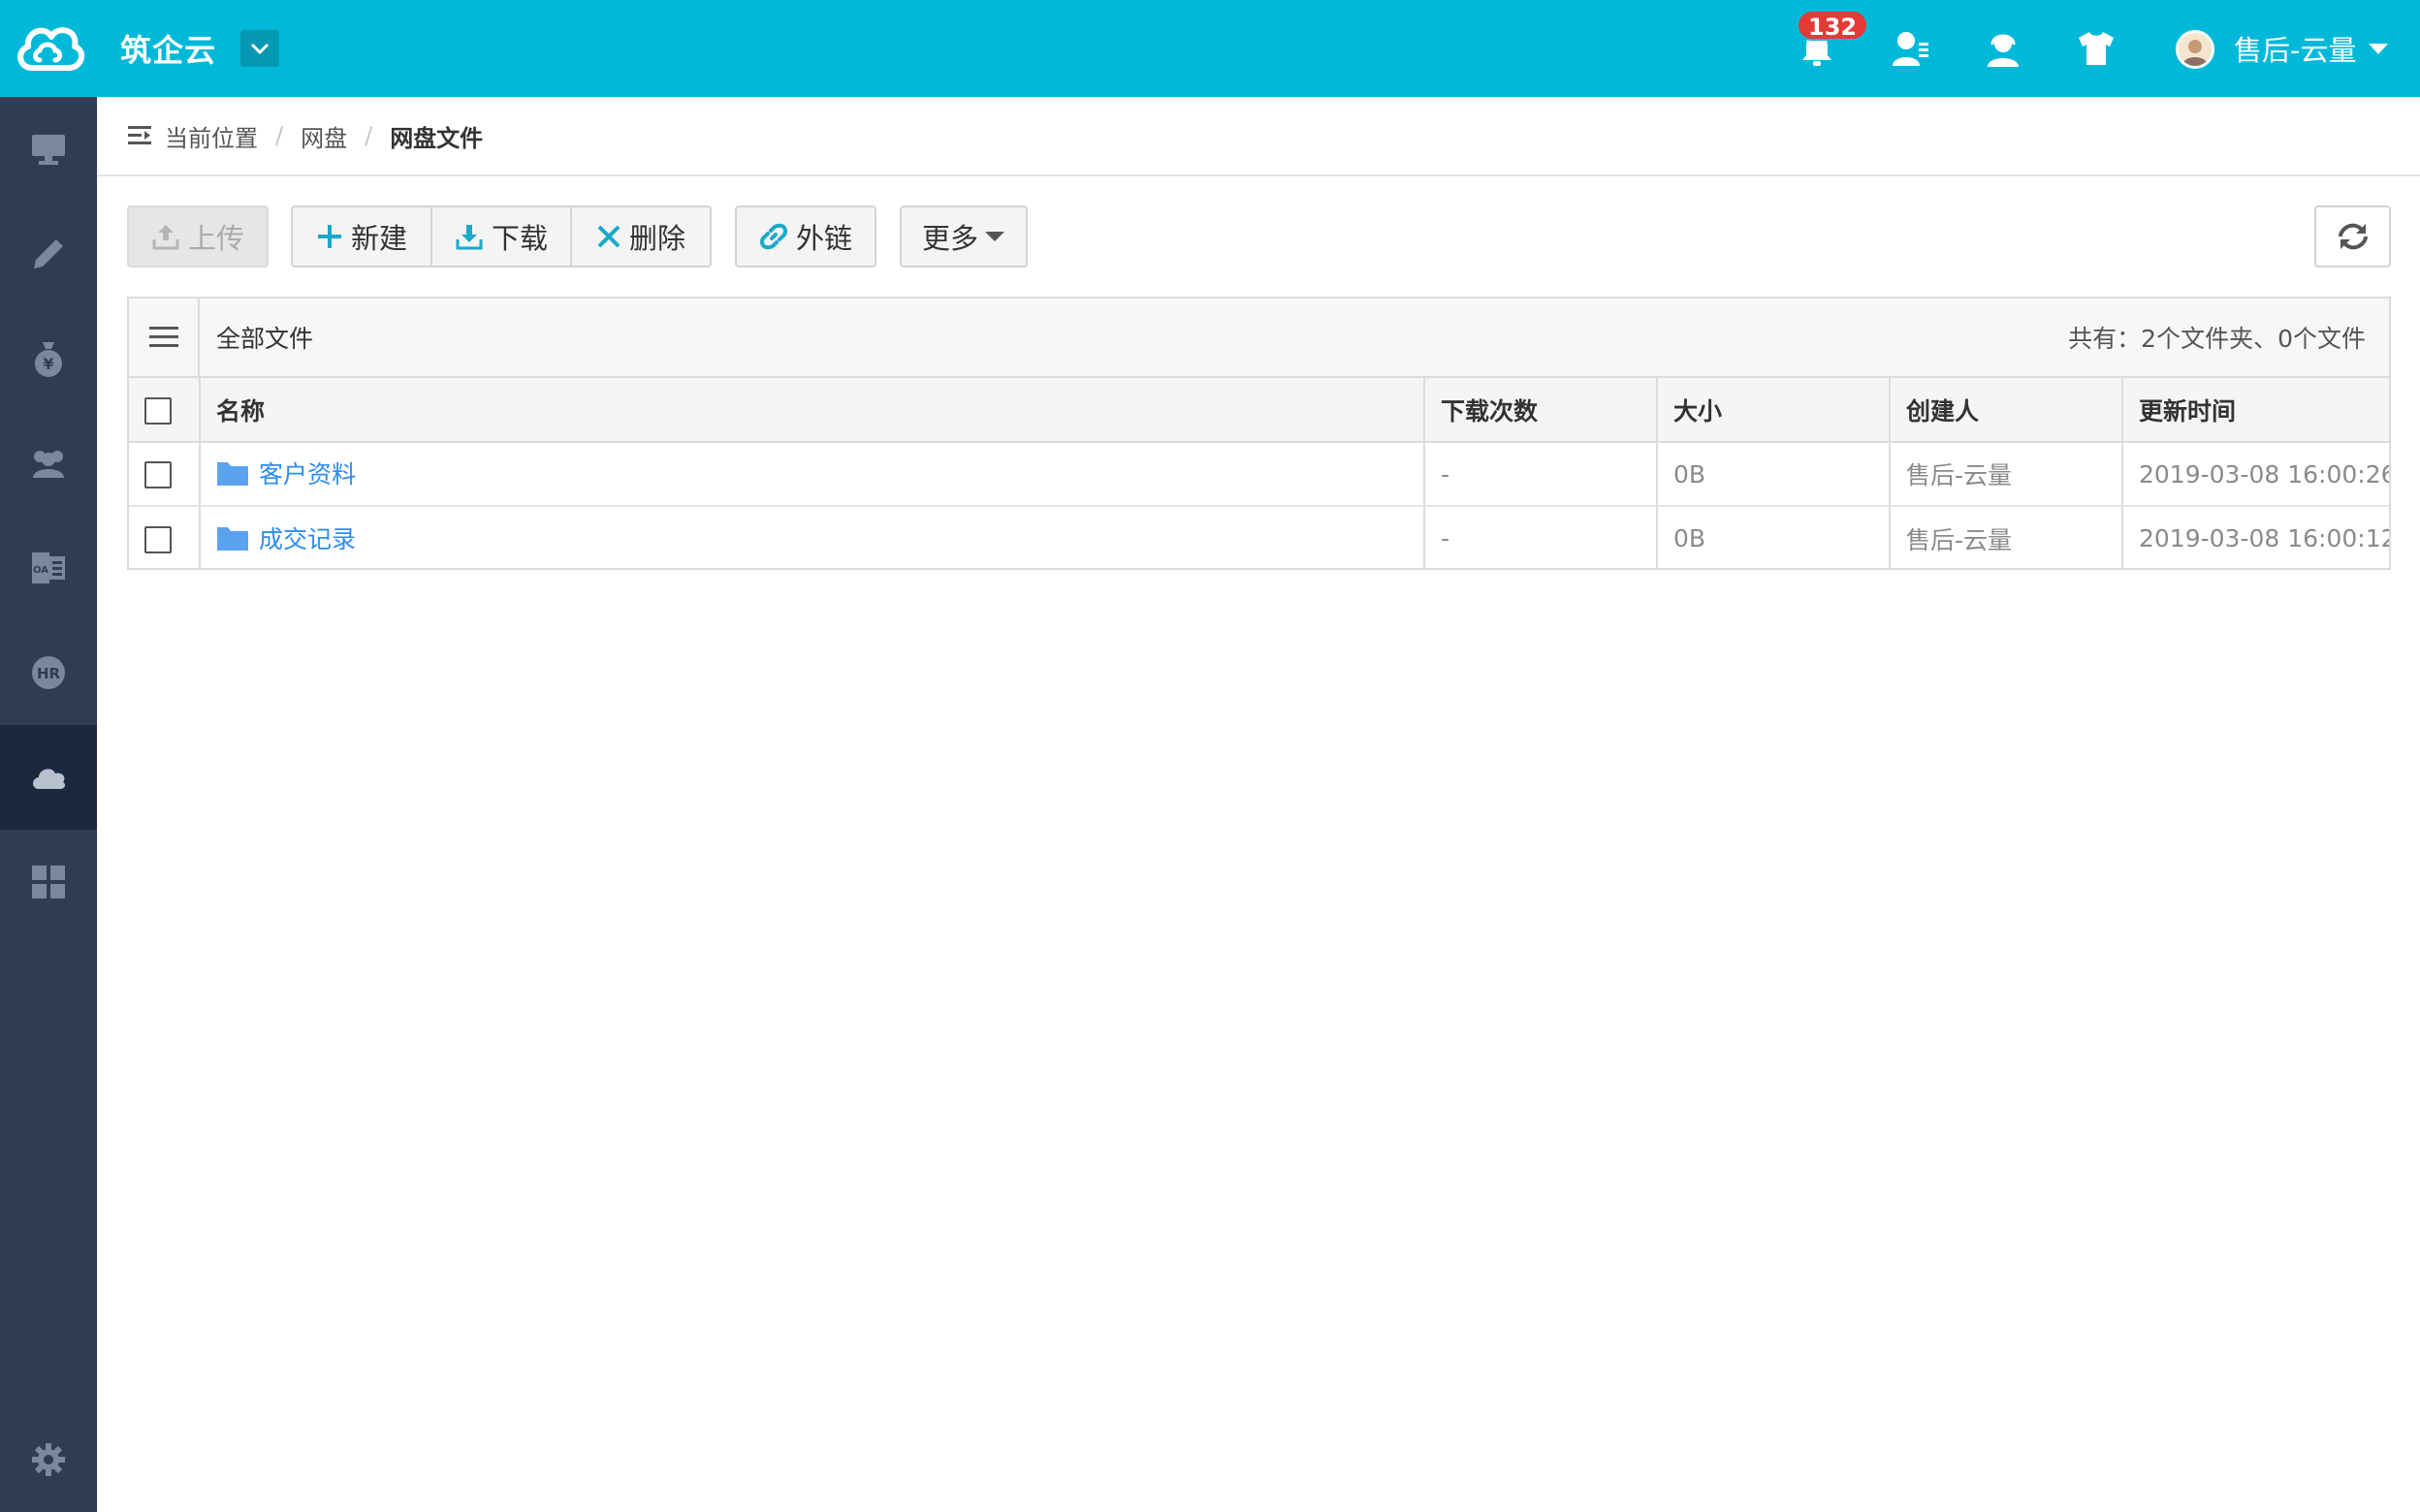 This screenshot has height=1512, width=2420. I want to click on breadcrumb-item-current: 网盘文件, so click(437, 138).